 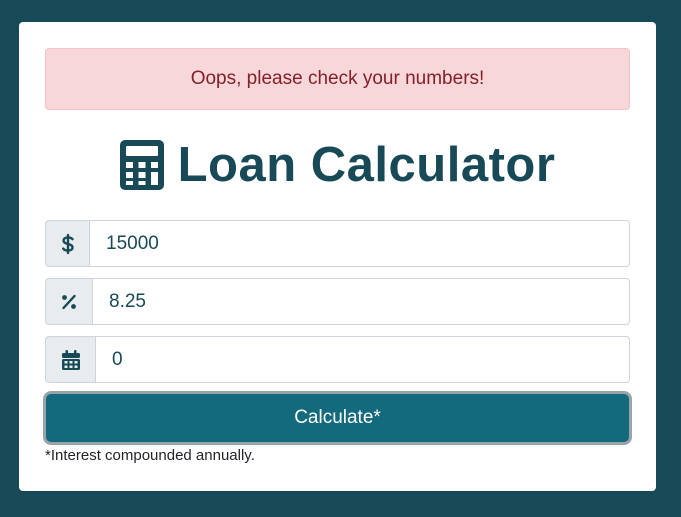 I want to click on calculate-button: Calculate*, so click(x=337, y=418).